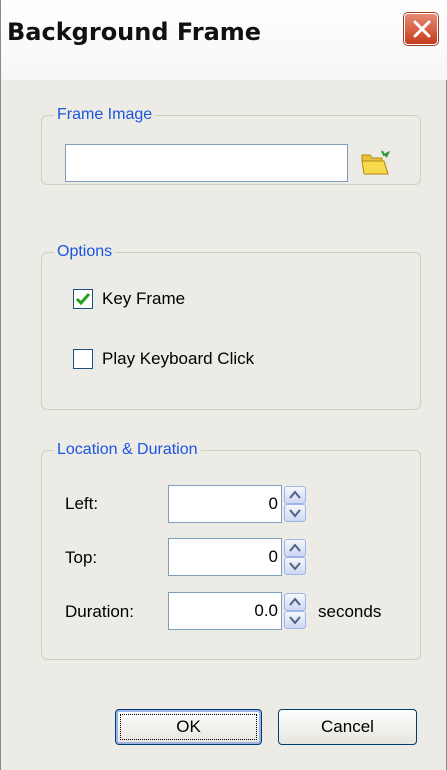  What do you see at coordinates (134, 32) in the screenshot?
I see `window-title: Background Frame` at bounding box center [134, 32].